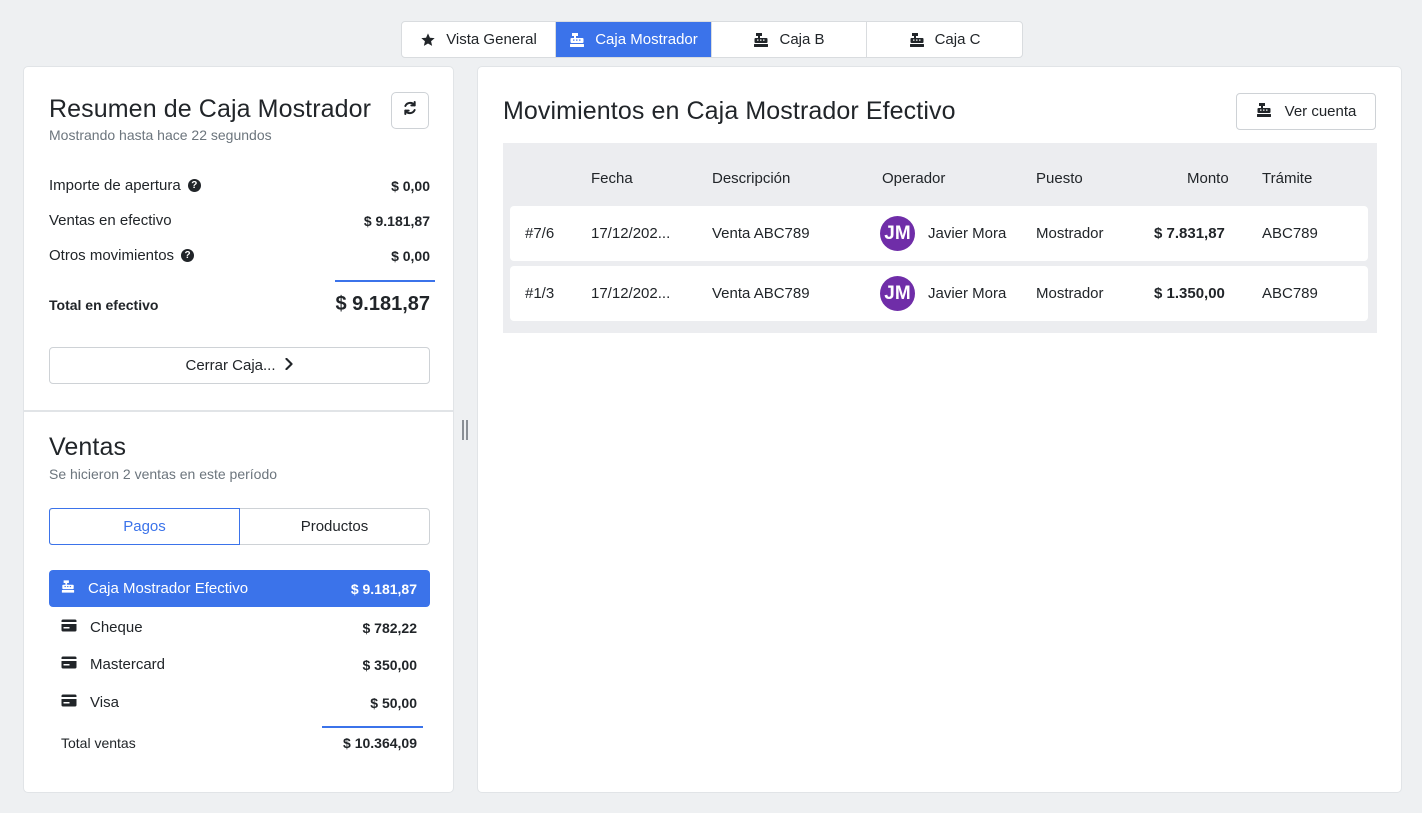  What do you see at coordinates (239, 743) in the screenshot?
I see `total-ventas-row: Total ventas $ 10.364,09` at bounding box center [239, 743].